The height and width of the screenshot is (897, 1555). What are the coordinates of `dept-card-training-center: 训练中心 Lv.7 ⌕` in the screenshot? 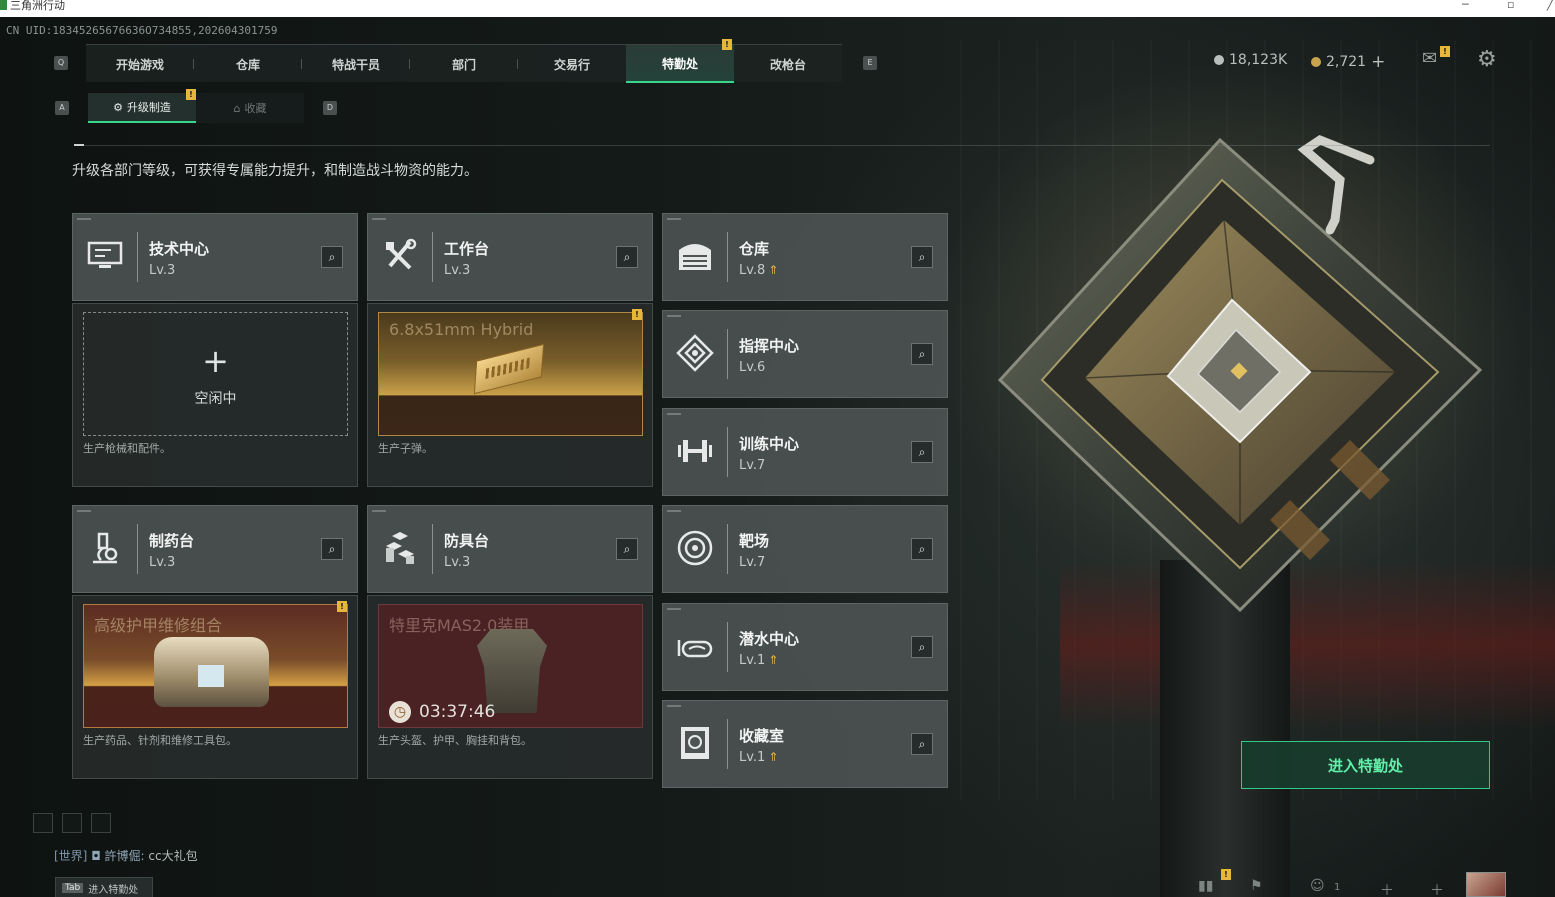 It's located at (805, 452).